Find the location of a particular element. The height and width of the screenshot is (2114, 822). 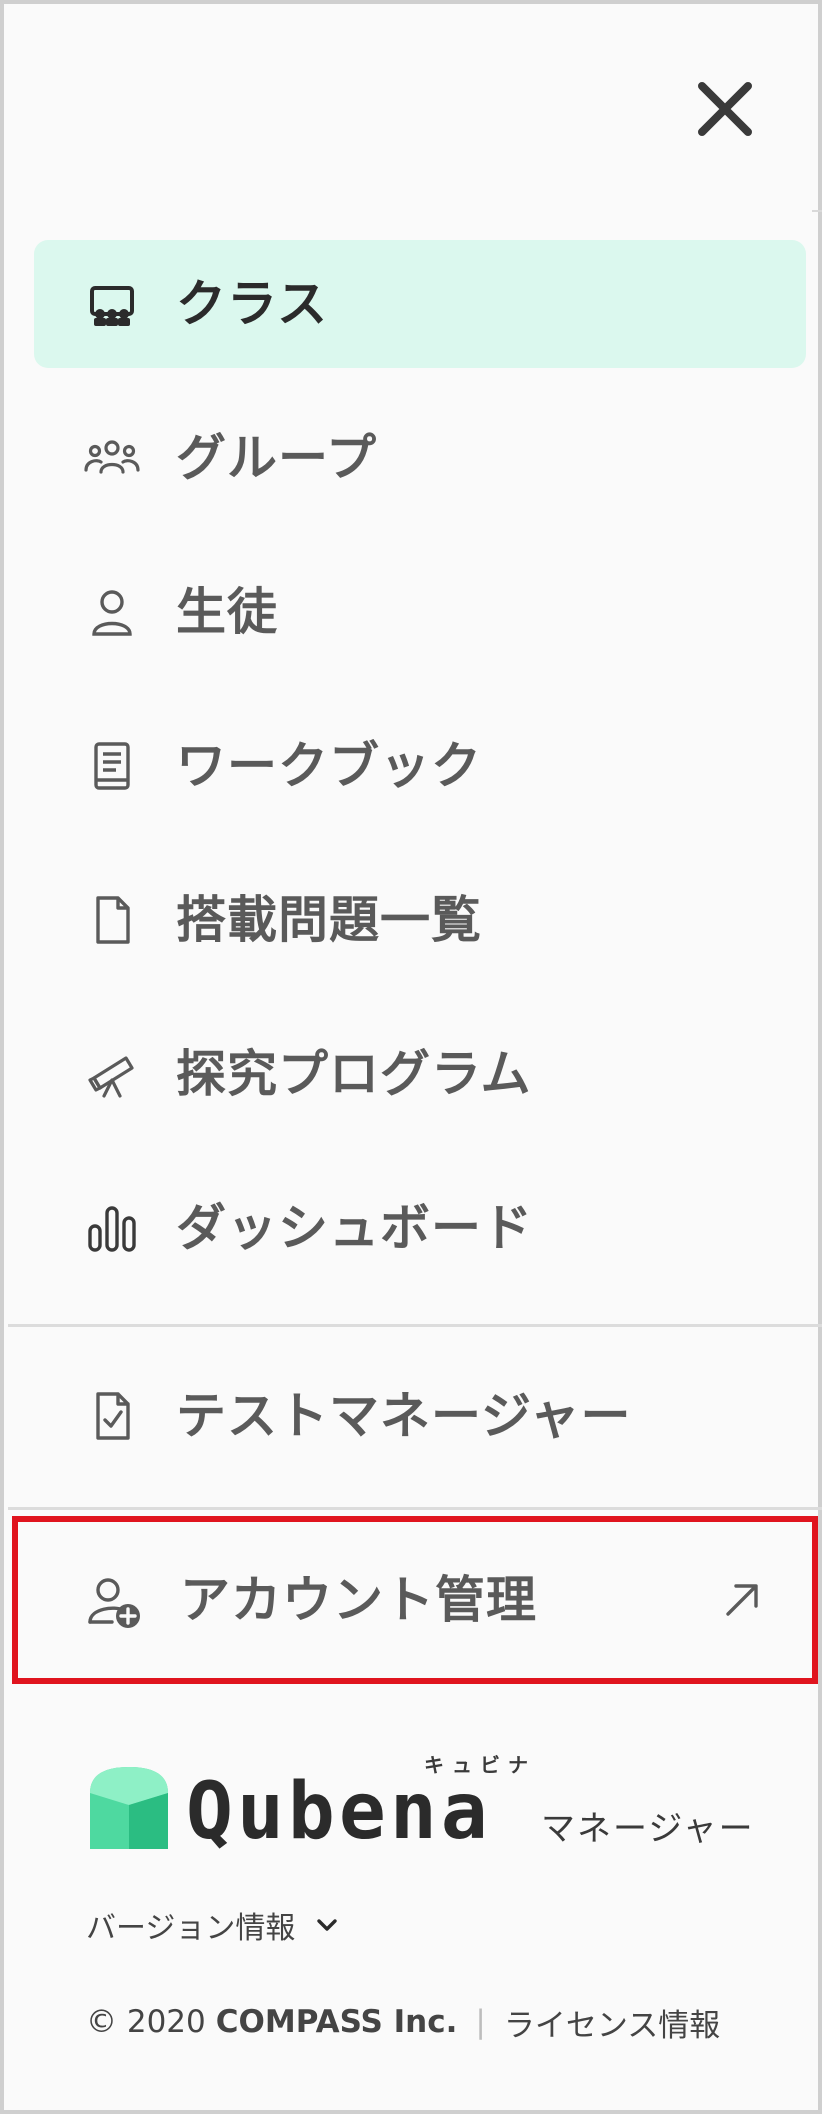

nav-item-problem-list: 搭載問題一覧 is located at coordinates (420, 920).